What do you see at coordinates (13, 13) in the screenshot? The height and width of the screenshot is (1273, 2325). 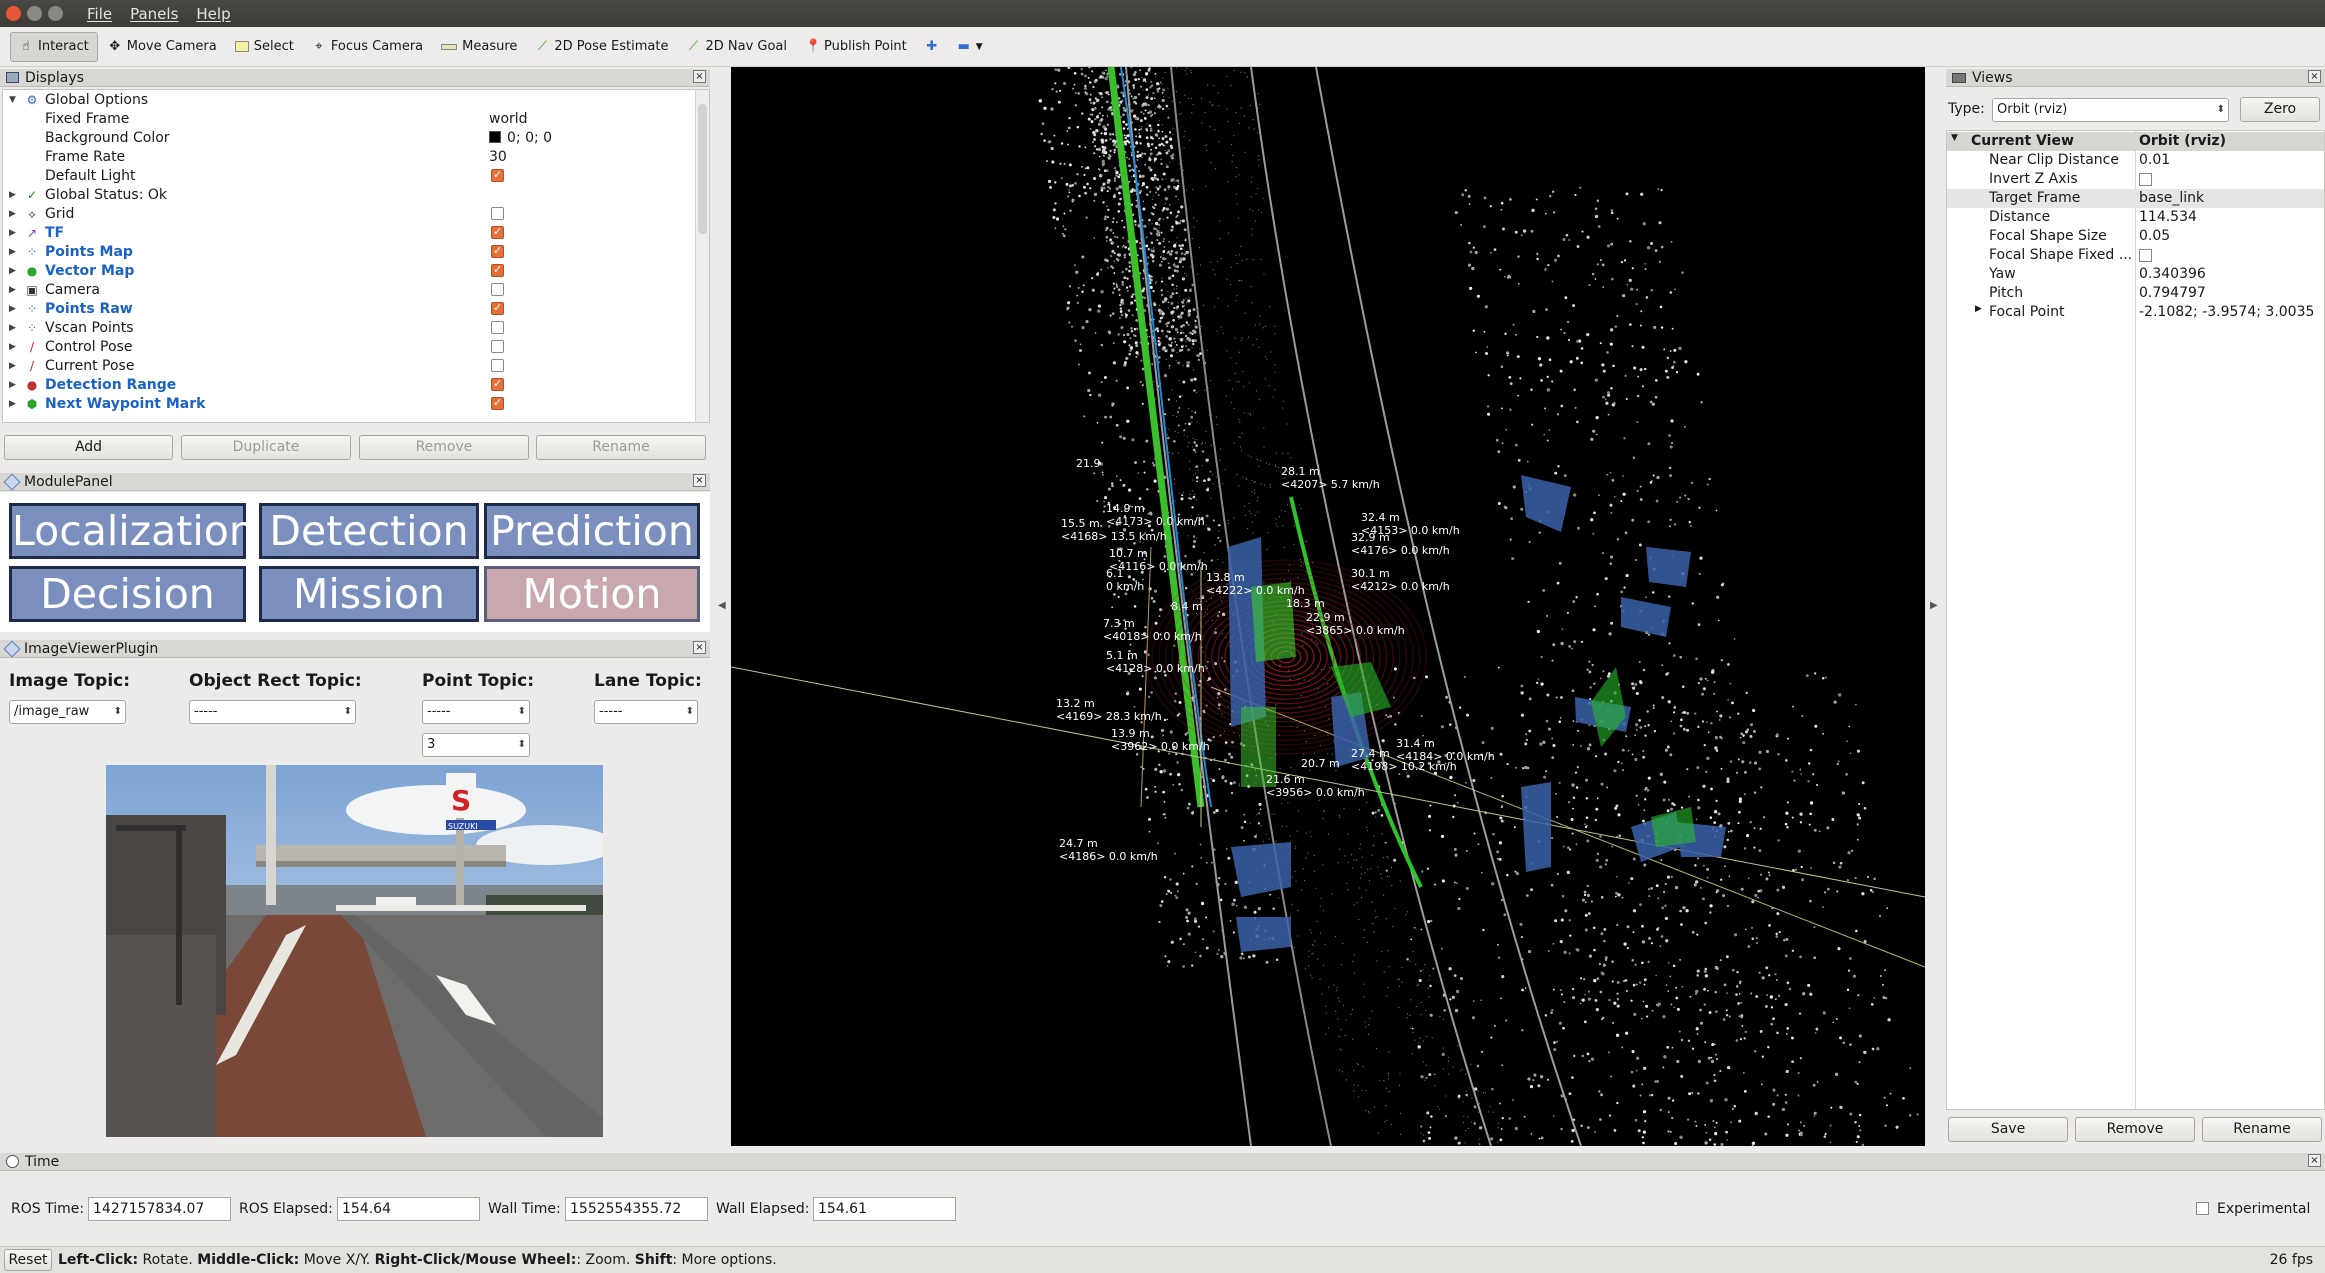 I see `close-window-button` at bounding box center [13, 13].